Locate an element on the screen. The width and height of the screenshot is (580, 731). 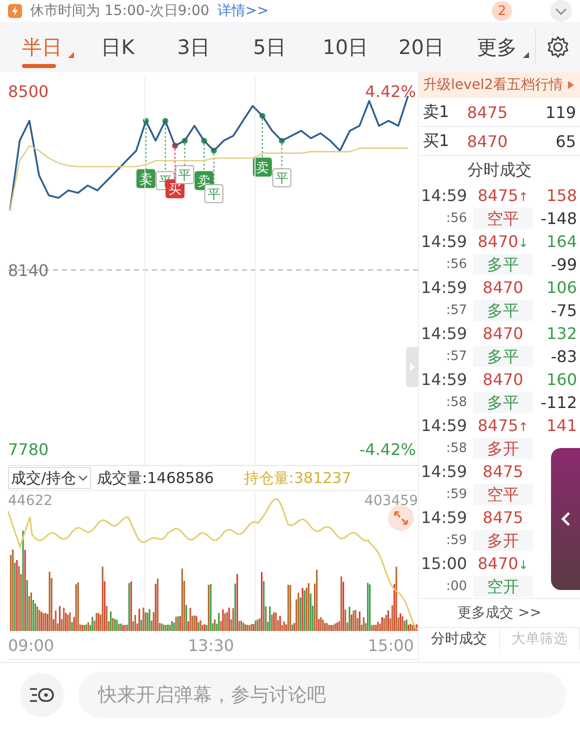
period-tab: 更多 is located at coordinates (497, 47).